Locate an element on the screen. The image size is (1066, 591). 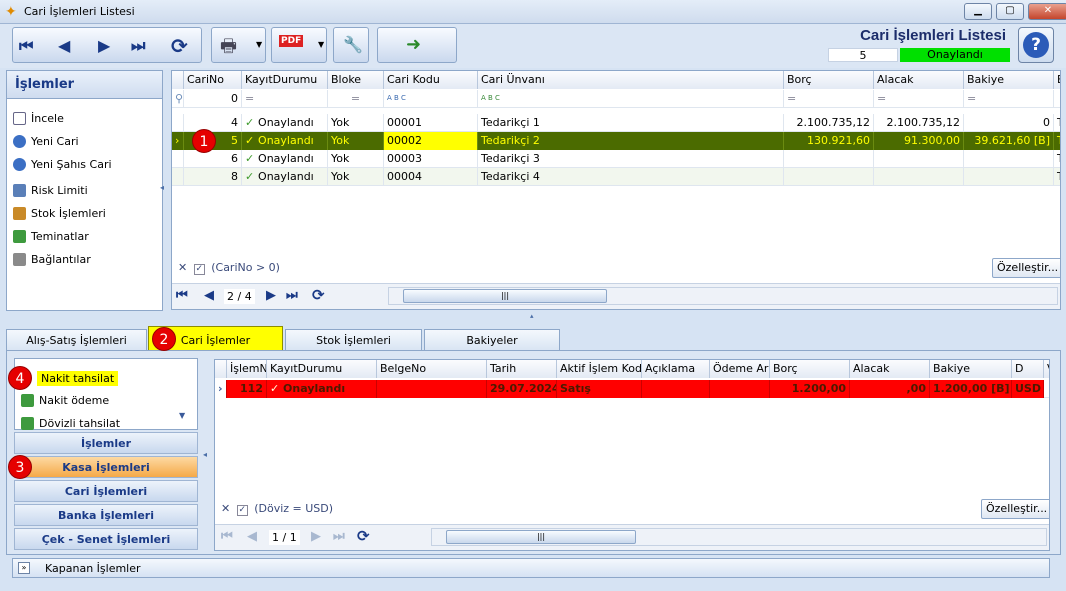
table-row: 8✓ OnaylandıYok00004Tedarikçi 4T is located at coordinates (616, 177).